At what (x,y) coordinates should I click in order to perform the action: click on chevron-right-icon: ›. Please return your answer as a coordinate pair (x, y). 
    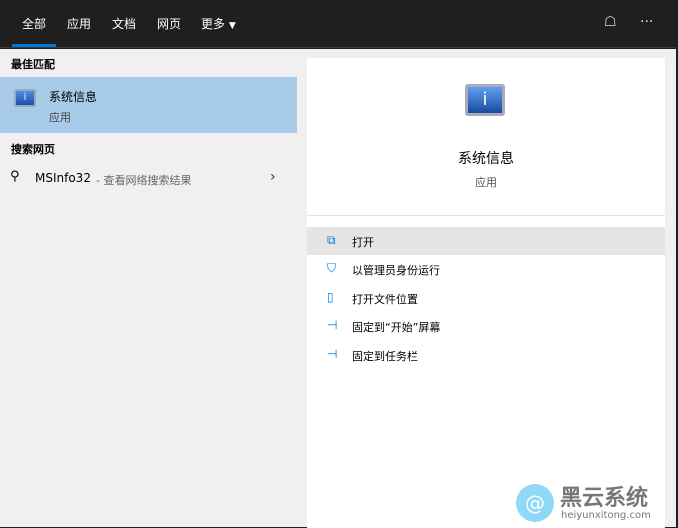
    Looking at the image, I should click on (273, 177).